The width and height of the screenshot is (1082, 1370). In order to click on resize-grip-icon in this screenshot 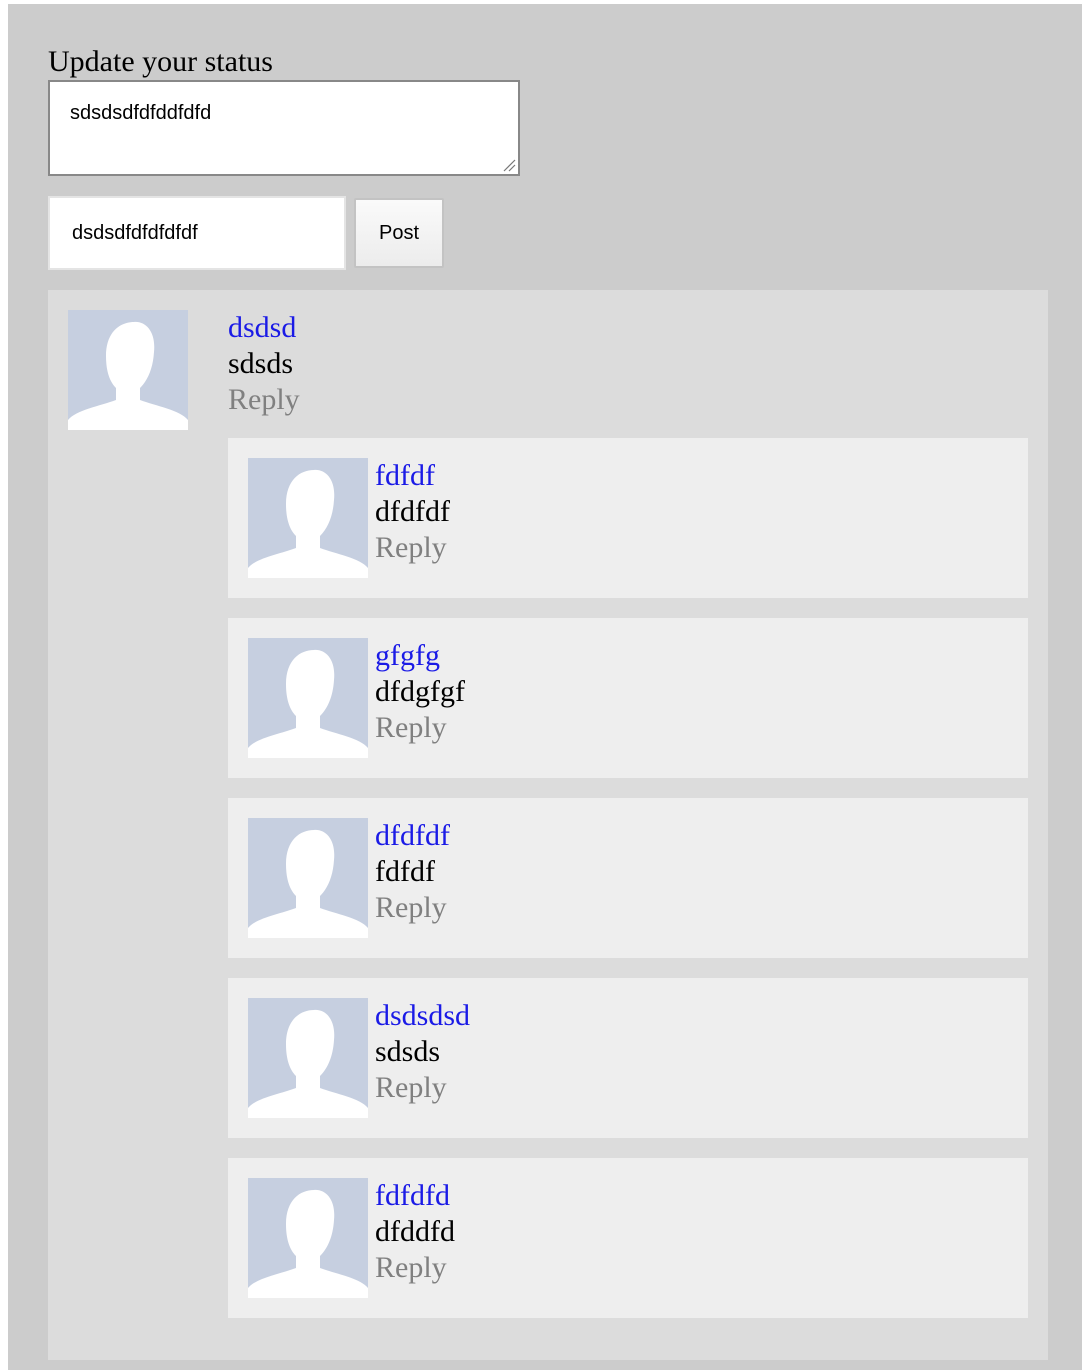, I will do `click(509, 165)`.